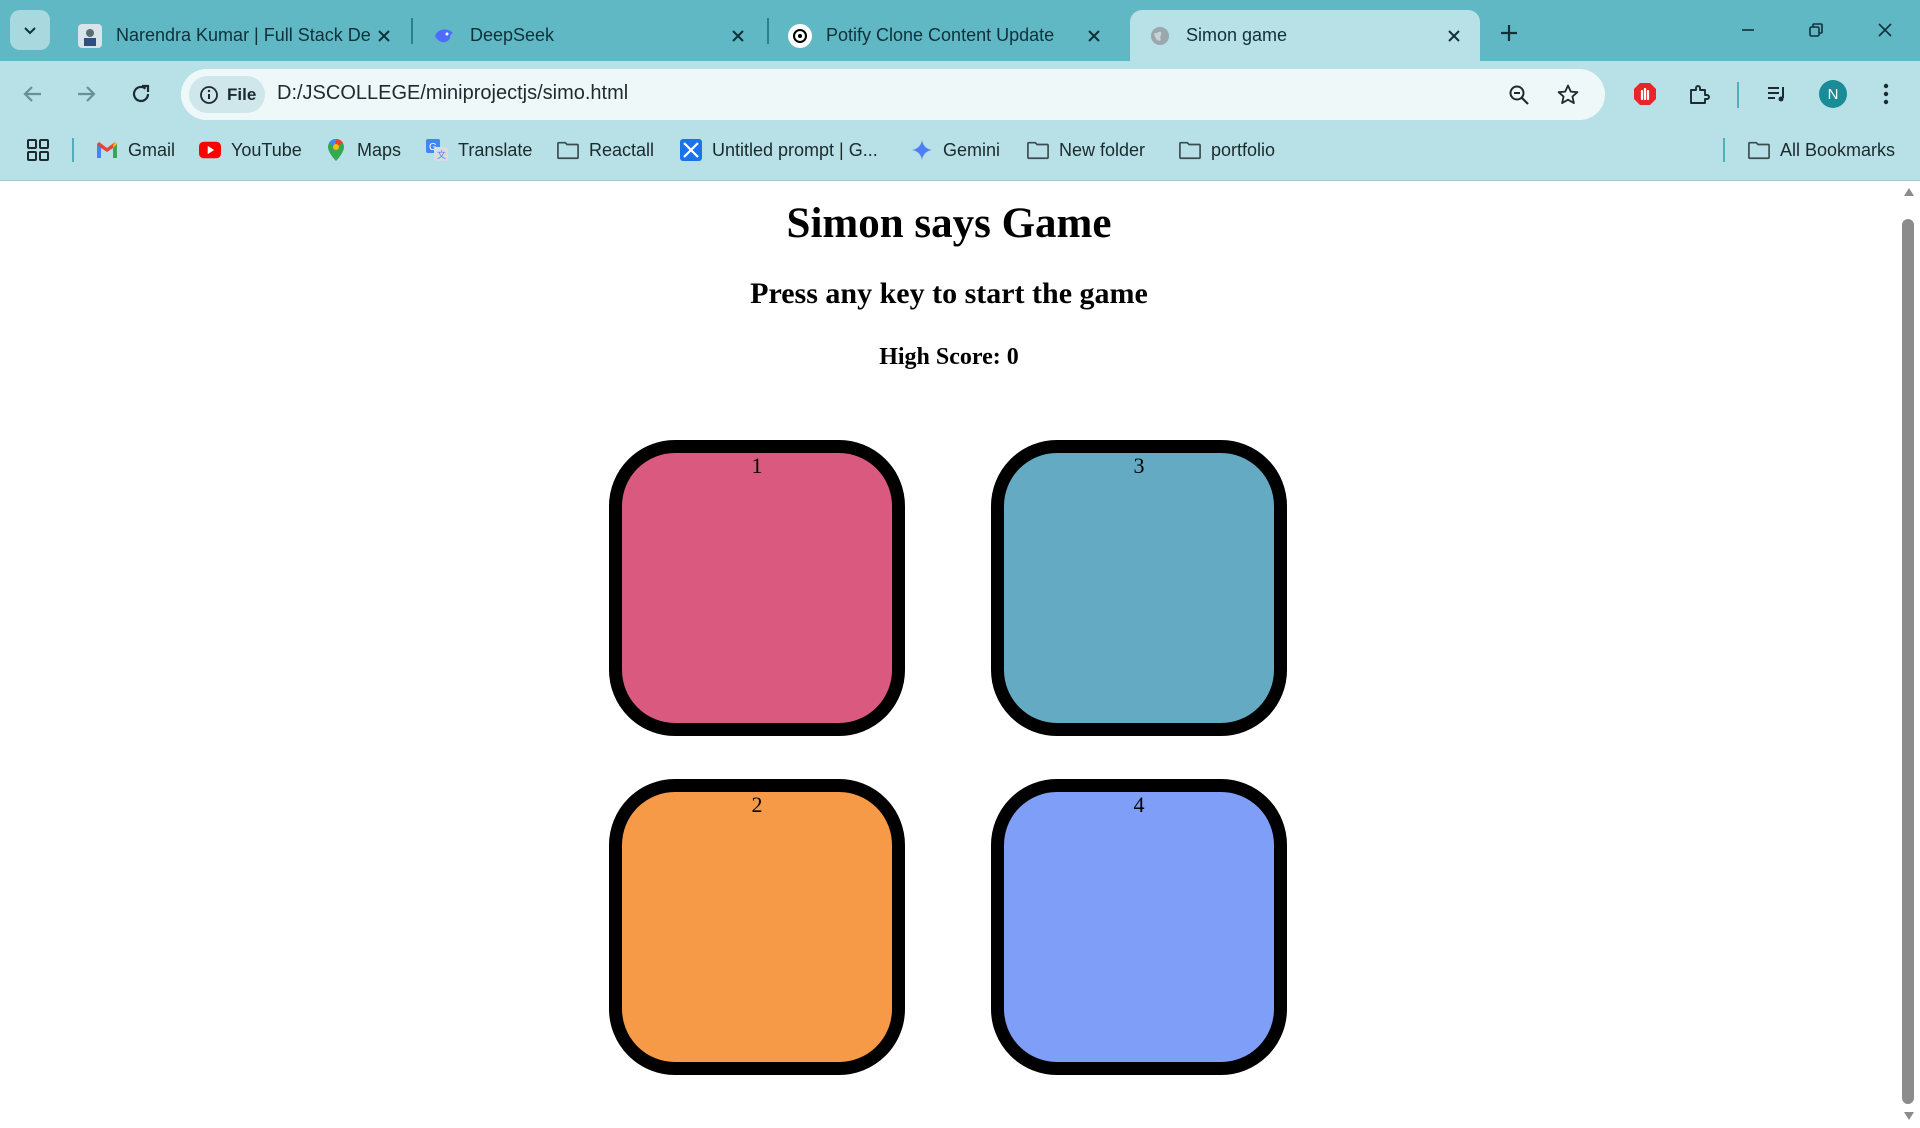 The width and height of the screenshot is (1920, 1128). What do you see at coordinates (441, 154) in the screenshot?
I see `svg-text: 文` at bounding box center [441, 154].